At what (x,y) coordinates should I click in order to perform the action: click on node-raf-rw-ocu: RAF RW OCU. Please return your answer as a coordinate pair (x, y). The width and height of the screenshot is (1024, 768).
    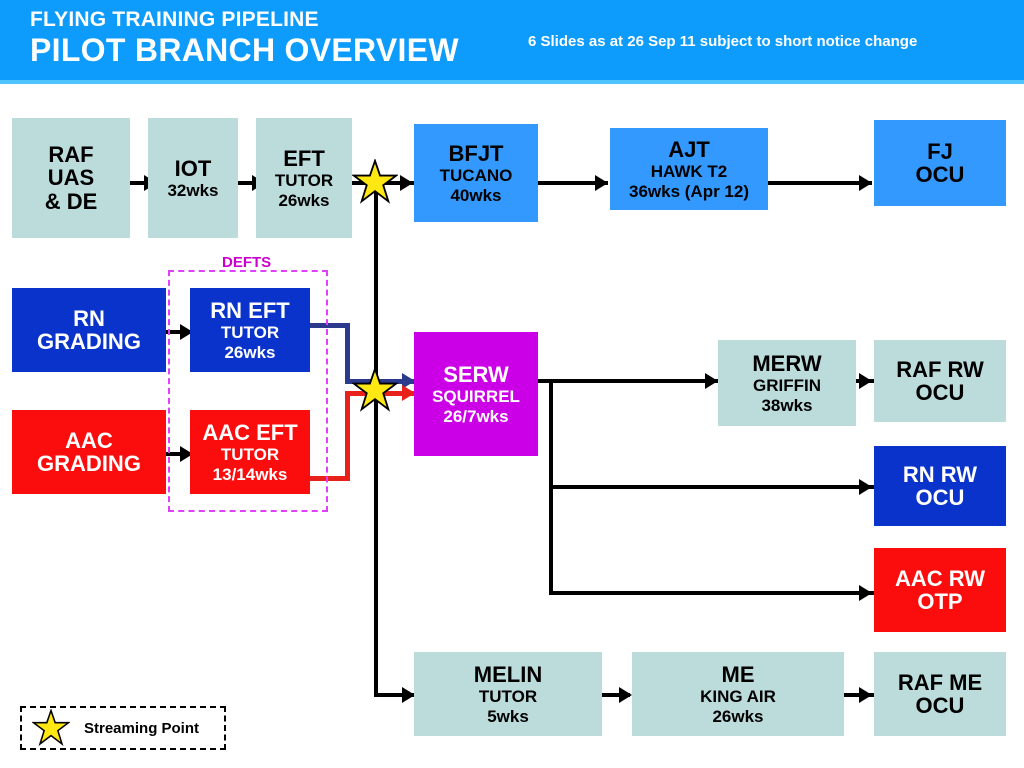
    Looking at the image, I should click on (940, 381).